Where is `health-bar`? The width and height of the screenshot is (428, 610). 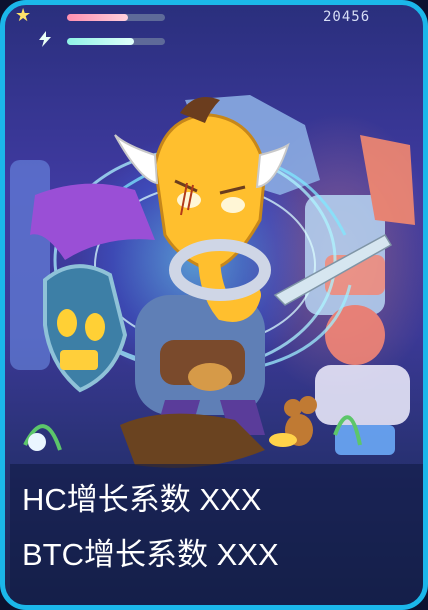 health-bar is located at coordinates (116, 17).